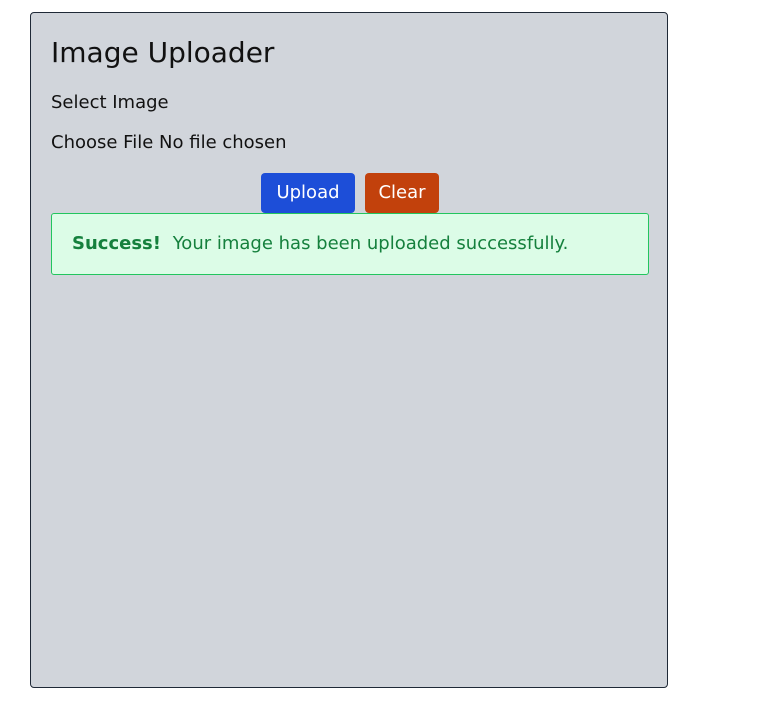  I want to click on choose-file-button: Choose File, so click(102, 142).